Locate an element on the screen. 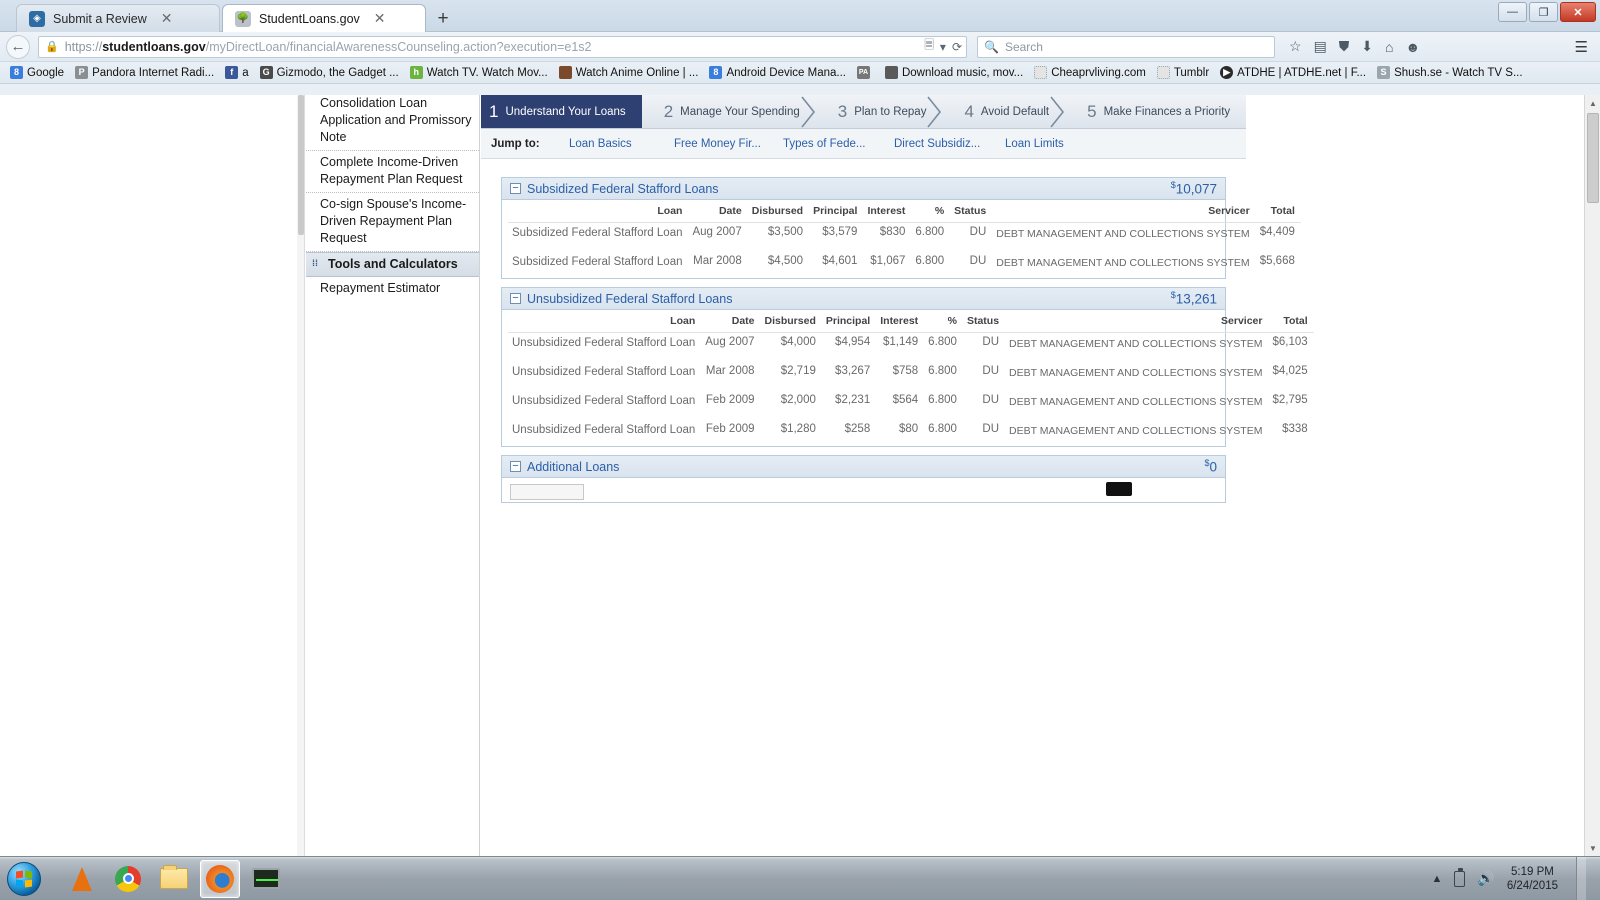 Image resolution: width=1600 pixels, height=900 pixels. cell-disbursed: $1,280 is located at coordinates (798, 429).